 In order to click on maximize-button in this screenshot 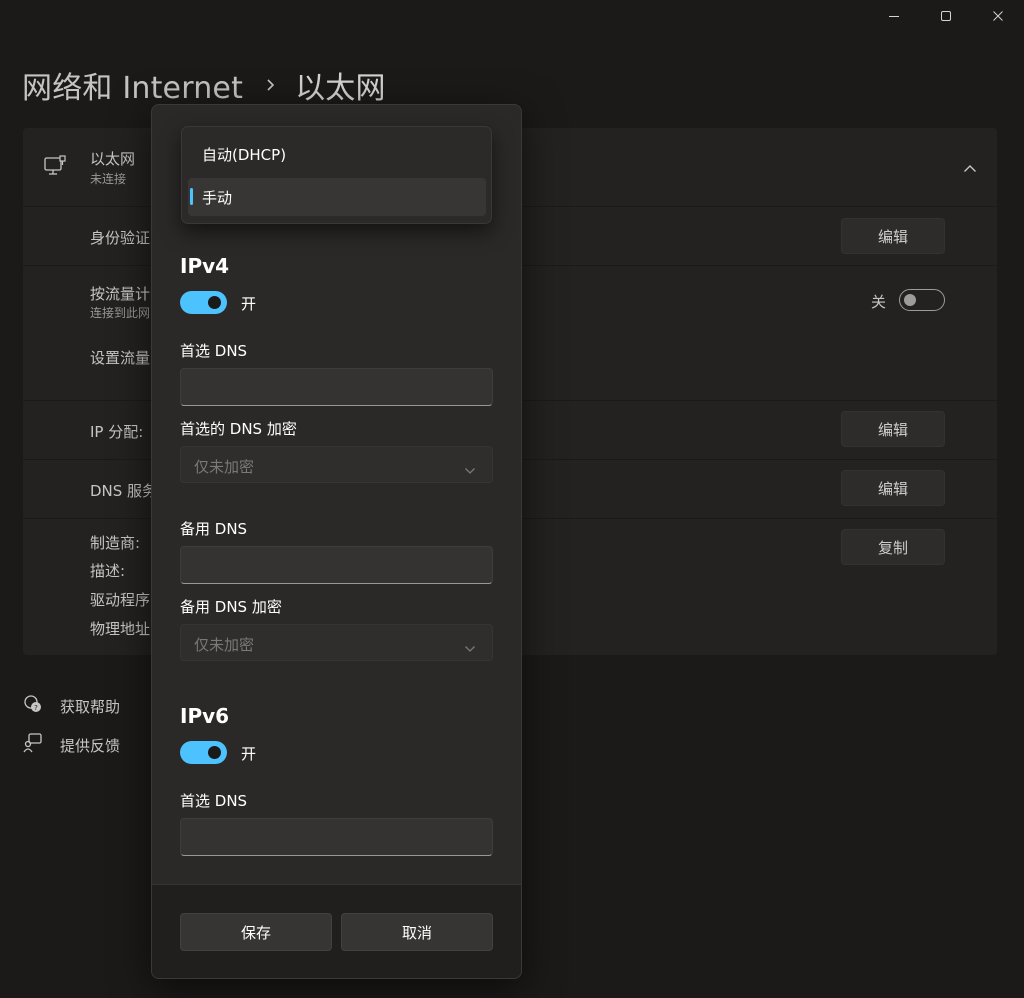, I will do `click(946, 16)`.